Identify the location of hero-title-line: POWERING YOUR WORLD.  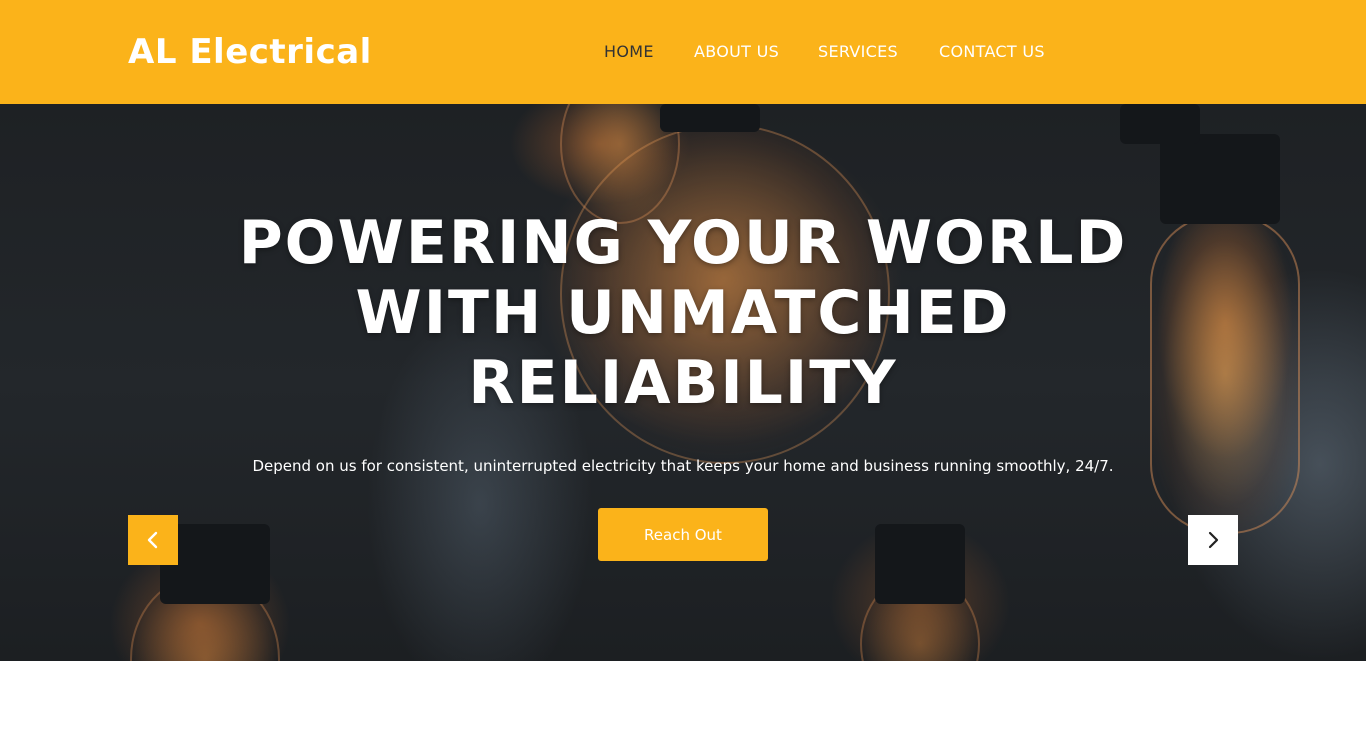
(683, 243).